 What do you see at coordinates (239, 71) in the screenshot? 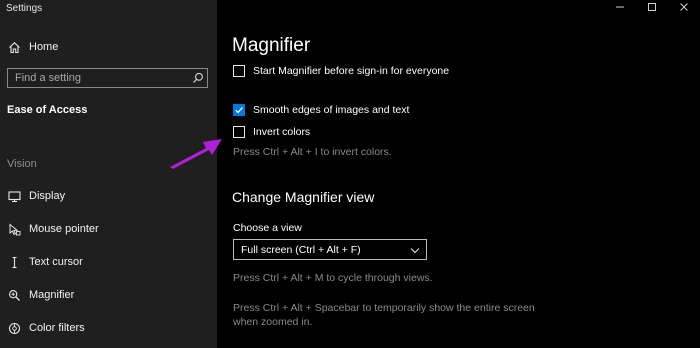
I see `start-before-signin-checkbox` at bounding box center [239, 71].